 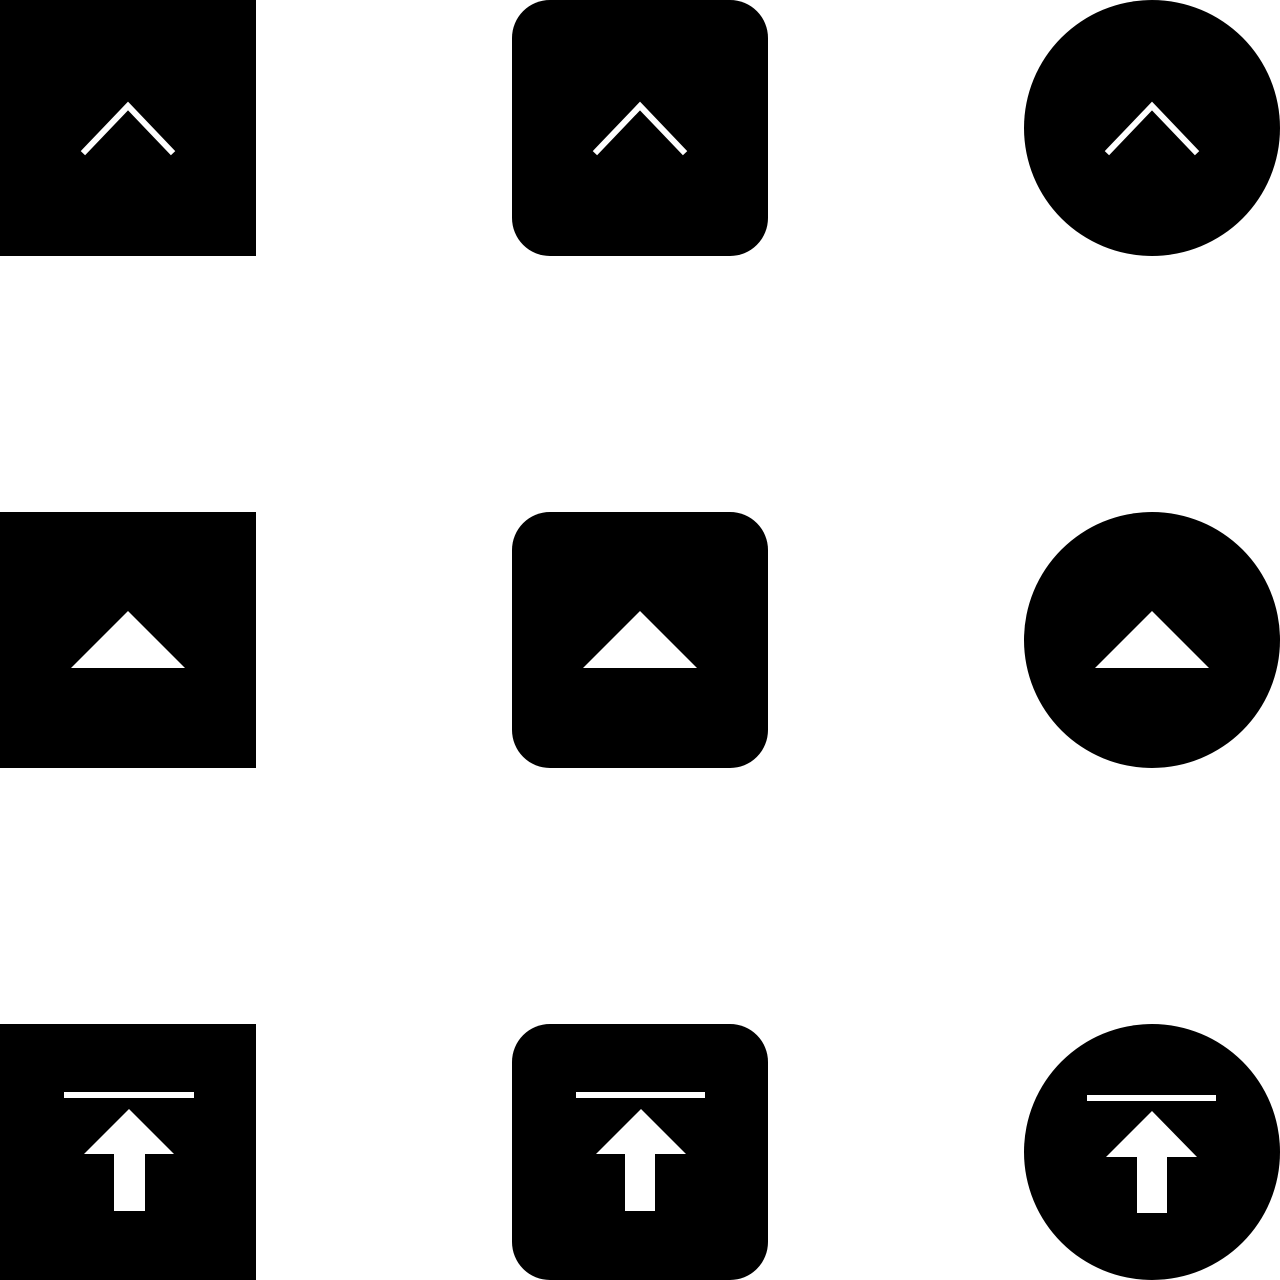 I want to click on arrow-up-to-line-square-tile, so click(x=128, y=1152).